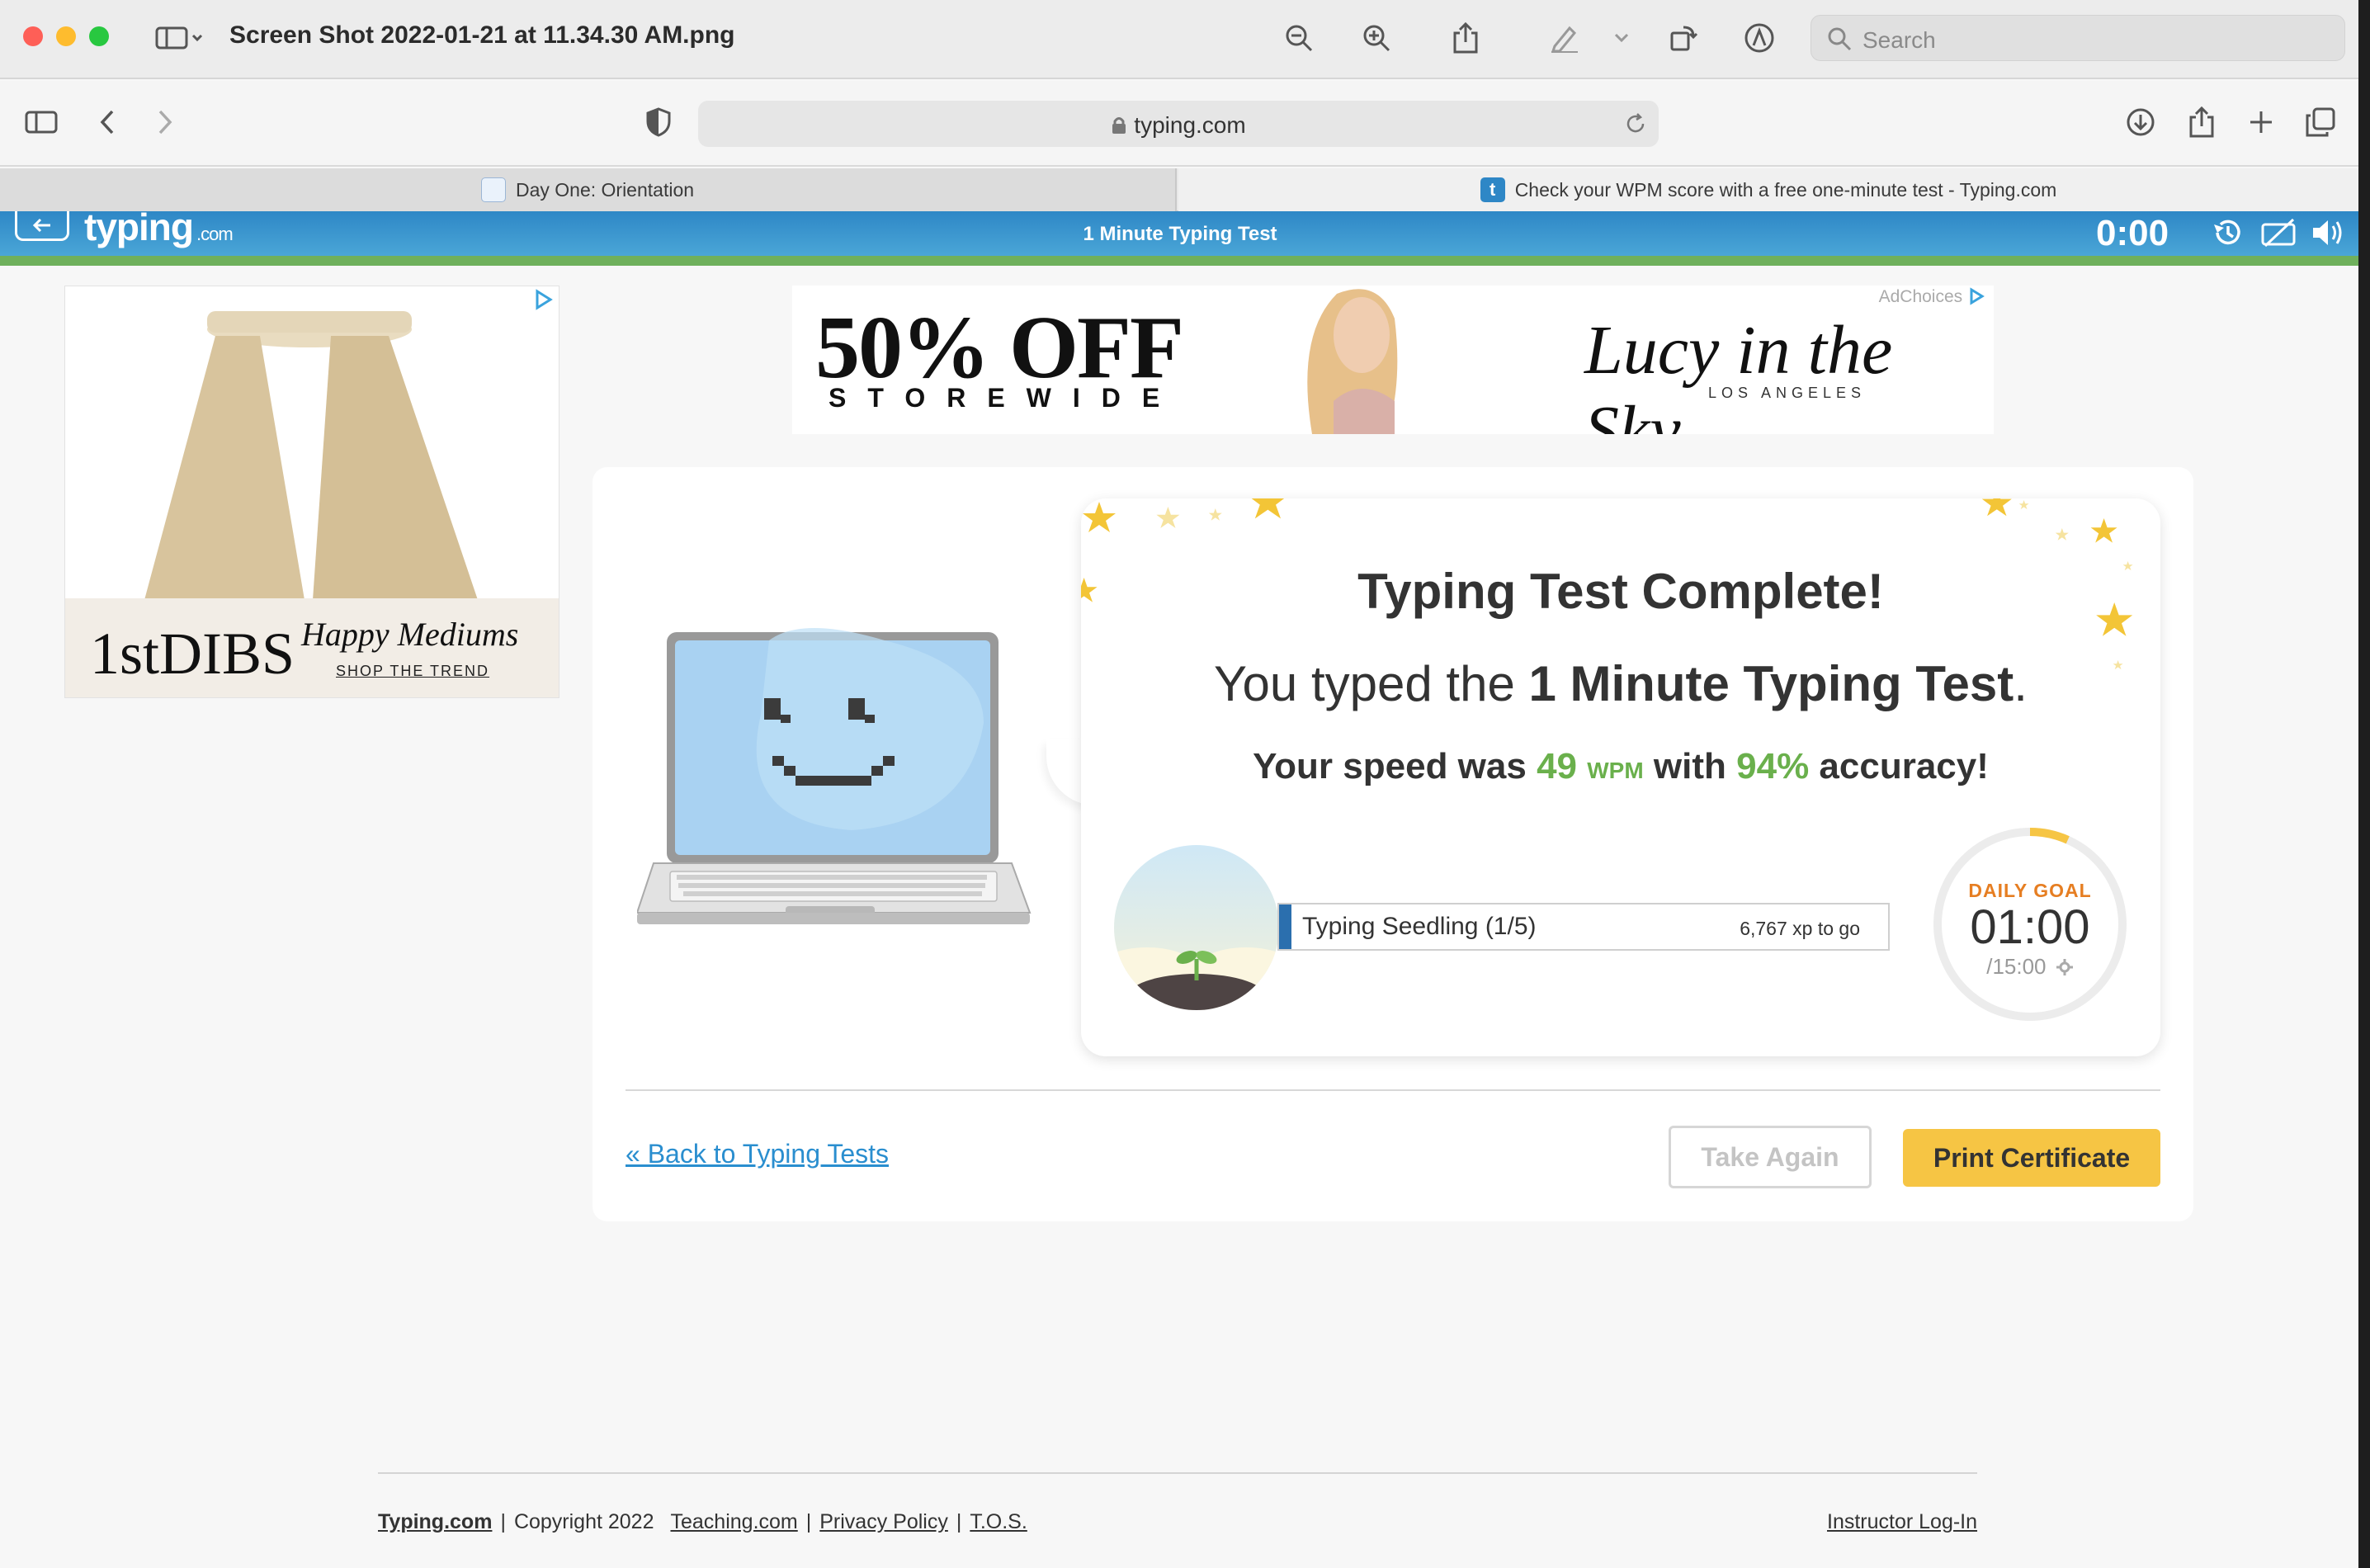 The height and width of the screenshot is (1568, 2370). Describe the element at coordinates (1787, 393) in the screenshot. I see `ad-brand-sub: LOS ANGELES` at that location.